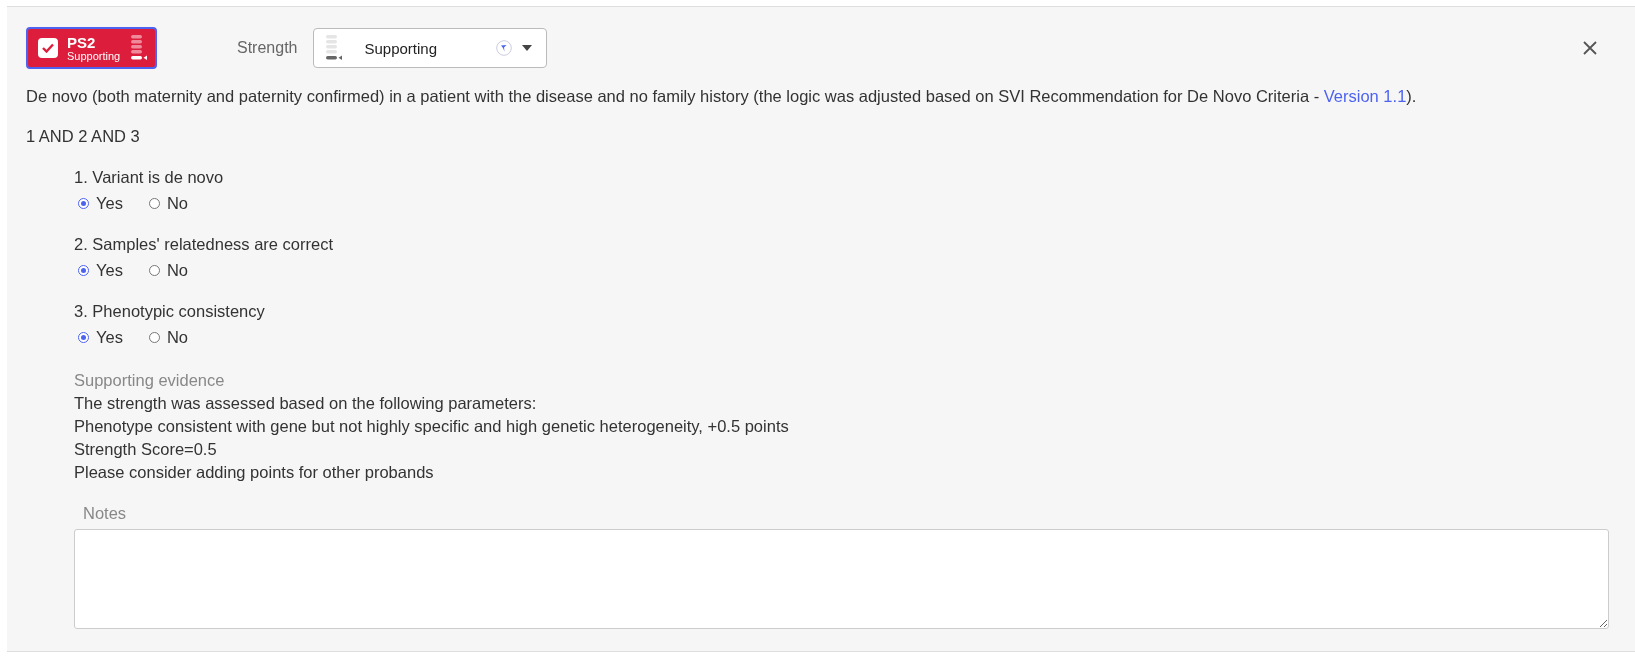 This screenshot has width=1635, height=658. I want to click on criterion-badge: PS2 Supporting, so click(91, 48).